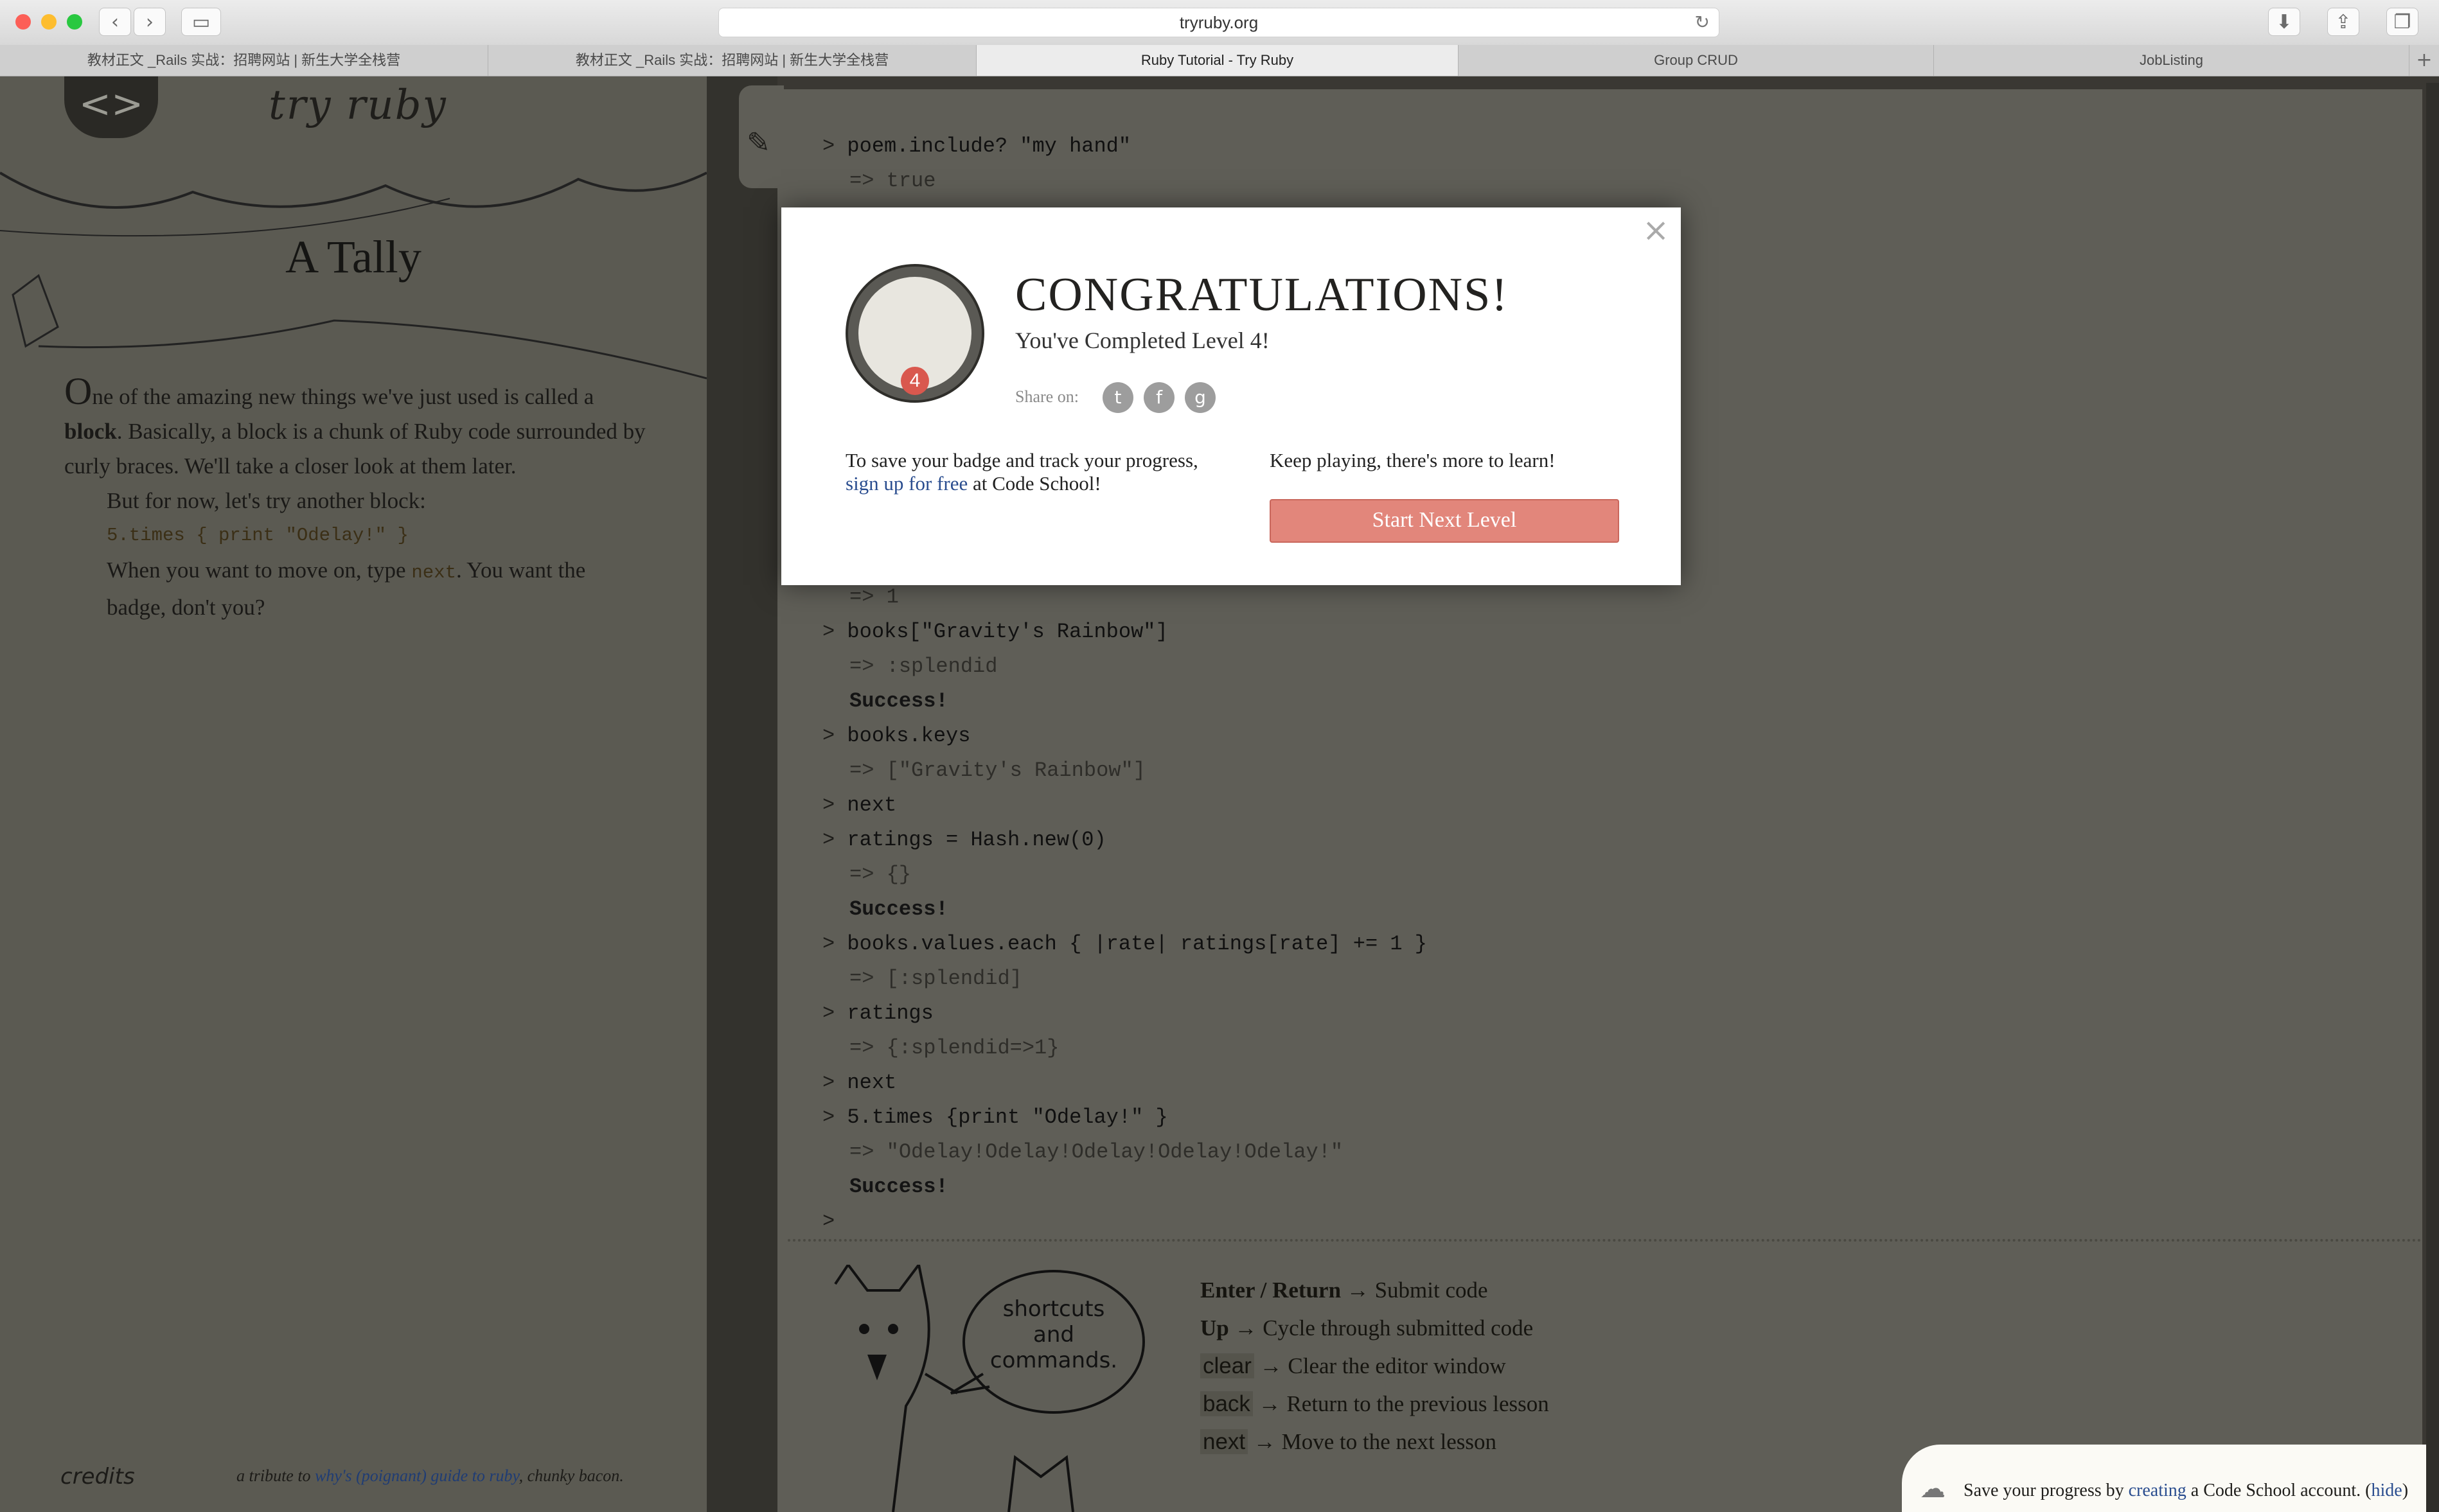 Image resolution: width=2439 pixels, height=1512 pixels. What do you see at coordinates (1053, 1335) in the screenshot?
I see `bubble-line-2: and` at bounding box center [1053, 1335].